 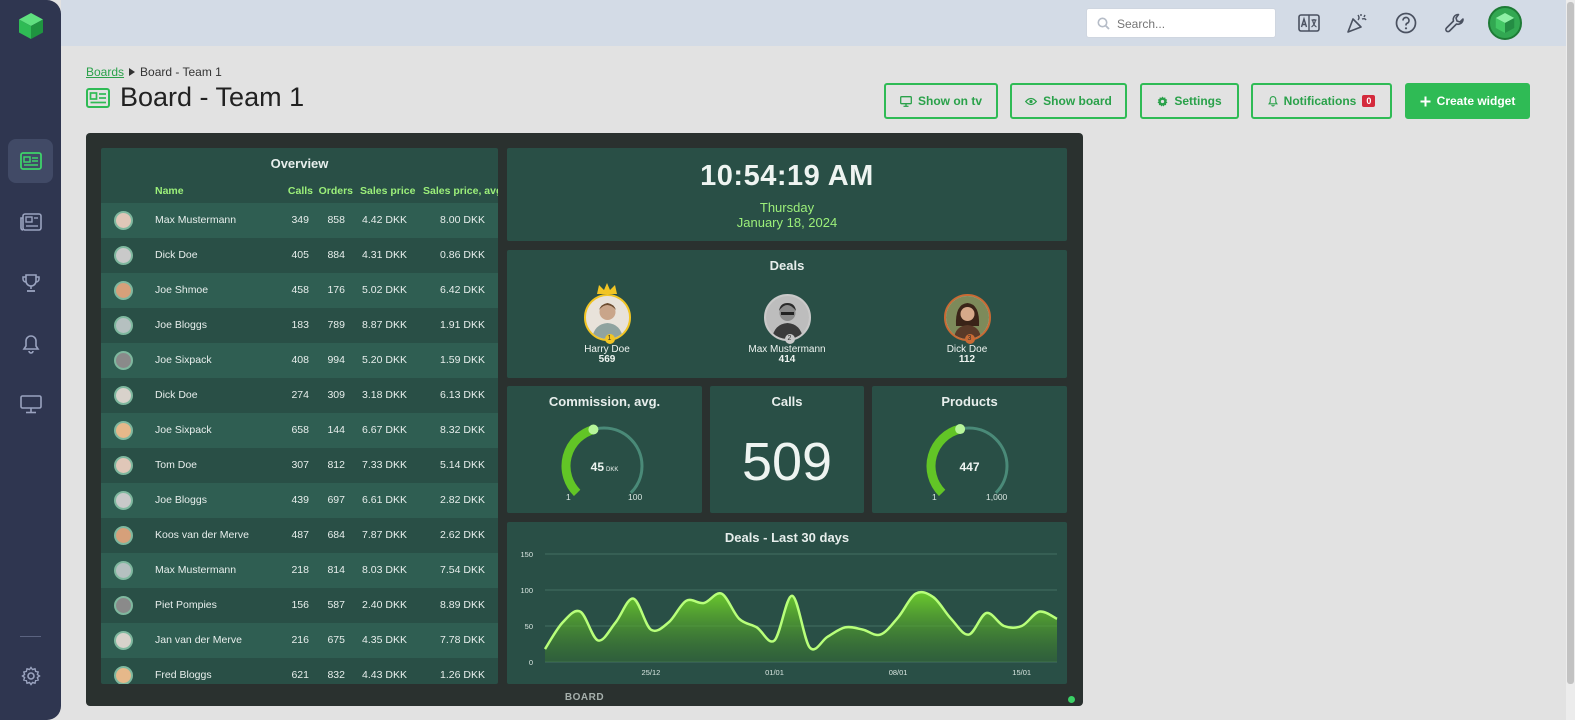 I want to click on cell-name: Koos van der Merve, so click(x=202, y=535).